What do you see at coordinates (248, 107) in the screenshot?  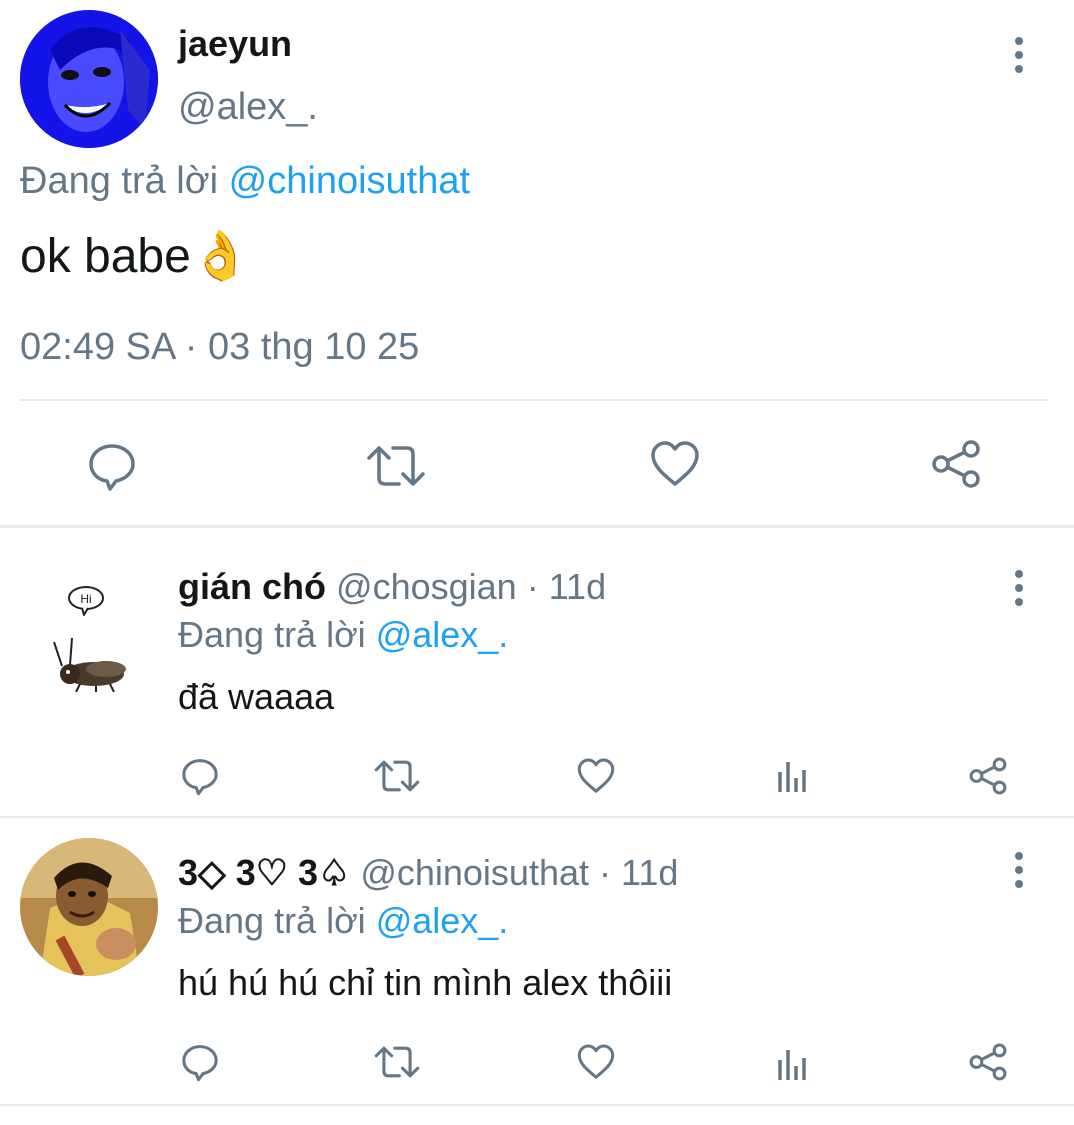 I see `handle: @alex_.` at bounding box center [248, 107].